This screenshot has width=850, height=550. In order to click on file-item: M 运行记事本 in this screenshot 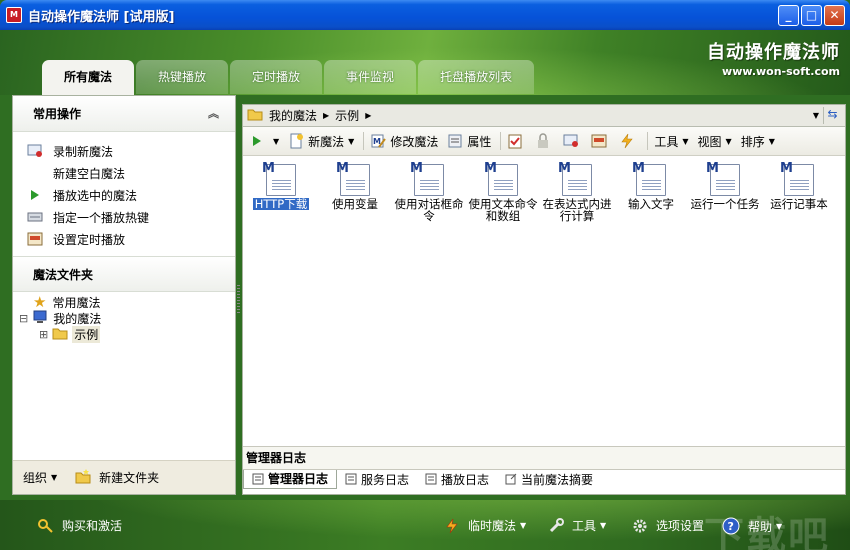, I will do `click(799, 186)`.